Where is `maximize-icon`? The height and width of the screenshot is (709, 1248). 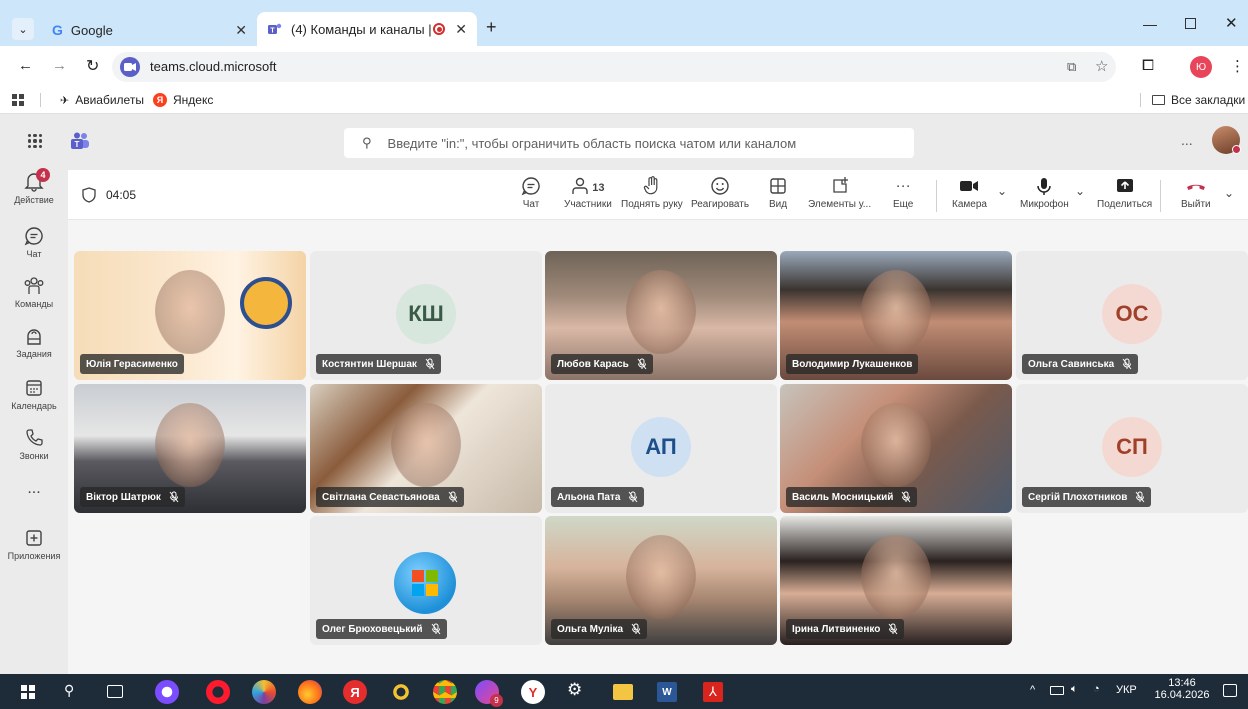
maximize-icon is located at coordinates (1190, 23).